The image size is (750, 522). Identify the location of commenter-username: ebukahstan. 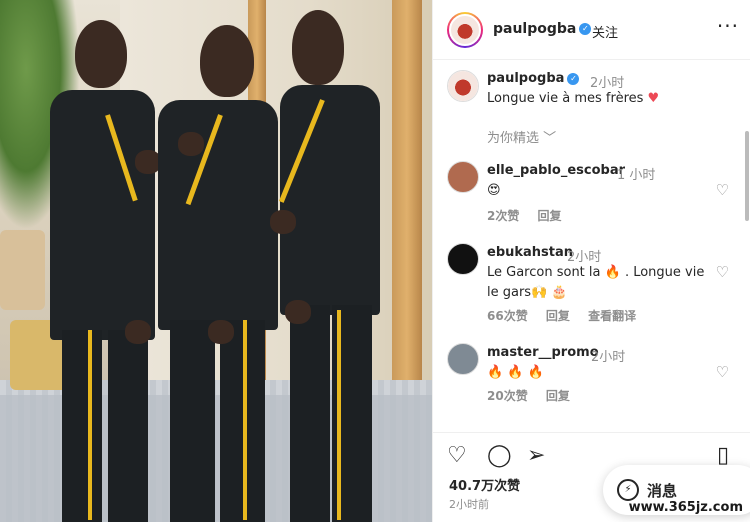
(530, 252).